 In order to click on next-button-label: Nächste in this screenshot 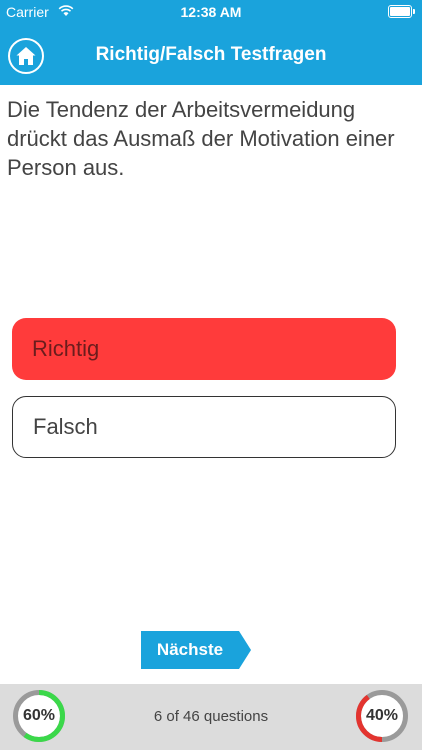, I will do `click(190, 649)`.